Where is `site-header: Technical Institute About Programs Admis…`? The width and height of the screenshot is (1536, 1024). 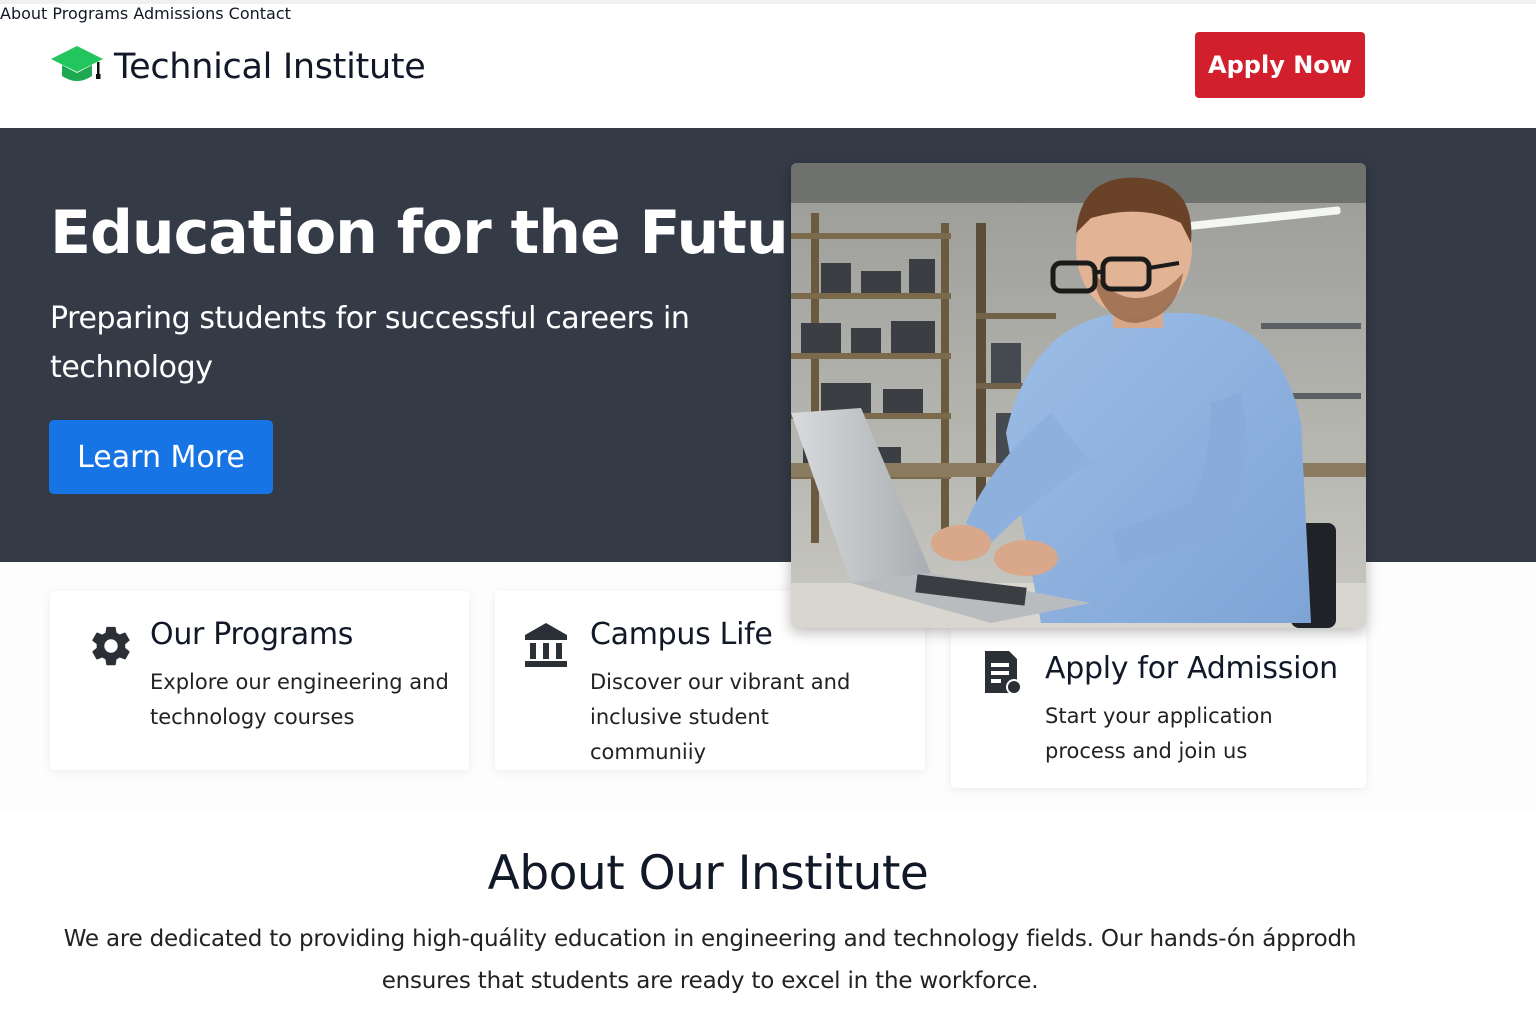
site-header: Technical Institute About Programs Admis… is located at coordinates (768, 66).